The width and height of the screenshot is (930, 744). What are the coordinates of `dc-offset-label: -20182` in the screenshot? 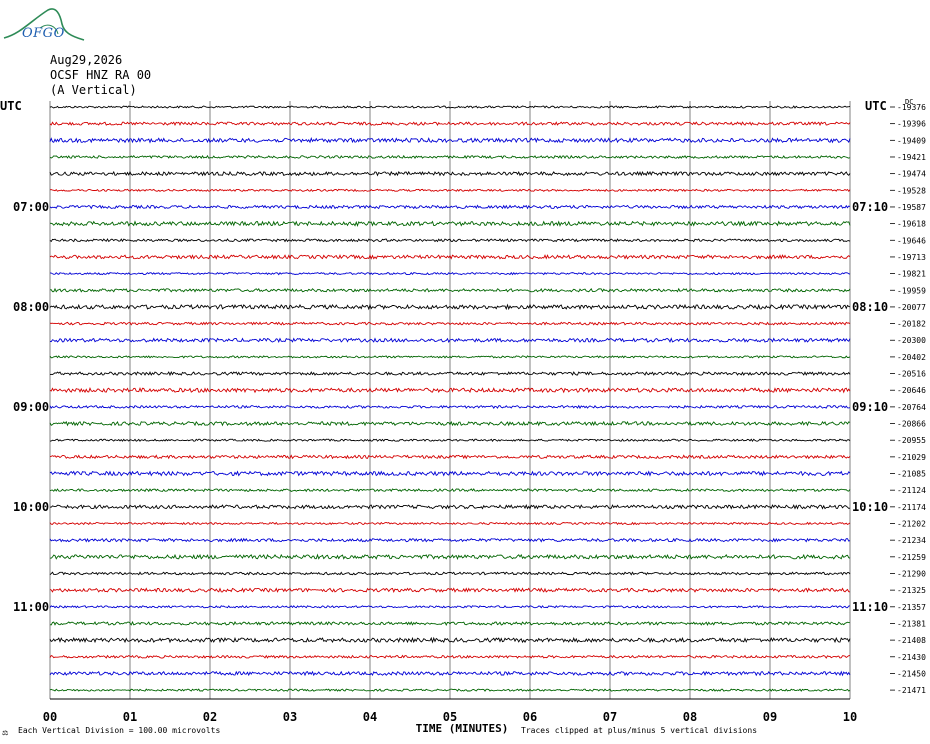 It's located at (911, 324).